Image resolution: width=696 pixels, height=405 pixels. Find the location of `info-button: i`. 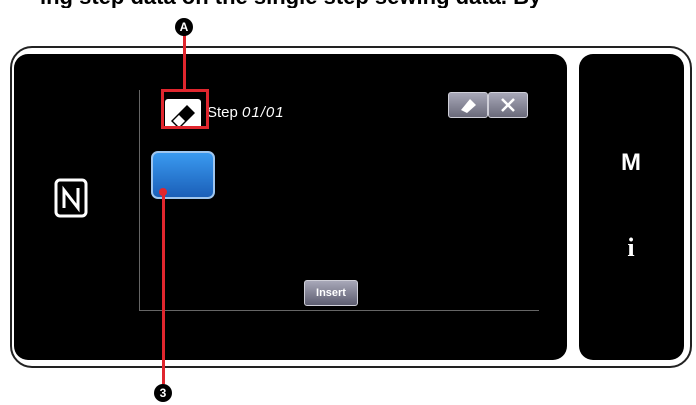

info-button: i is located at coordinates (631, 248).